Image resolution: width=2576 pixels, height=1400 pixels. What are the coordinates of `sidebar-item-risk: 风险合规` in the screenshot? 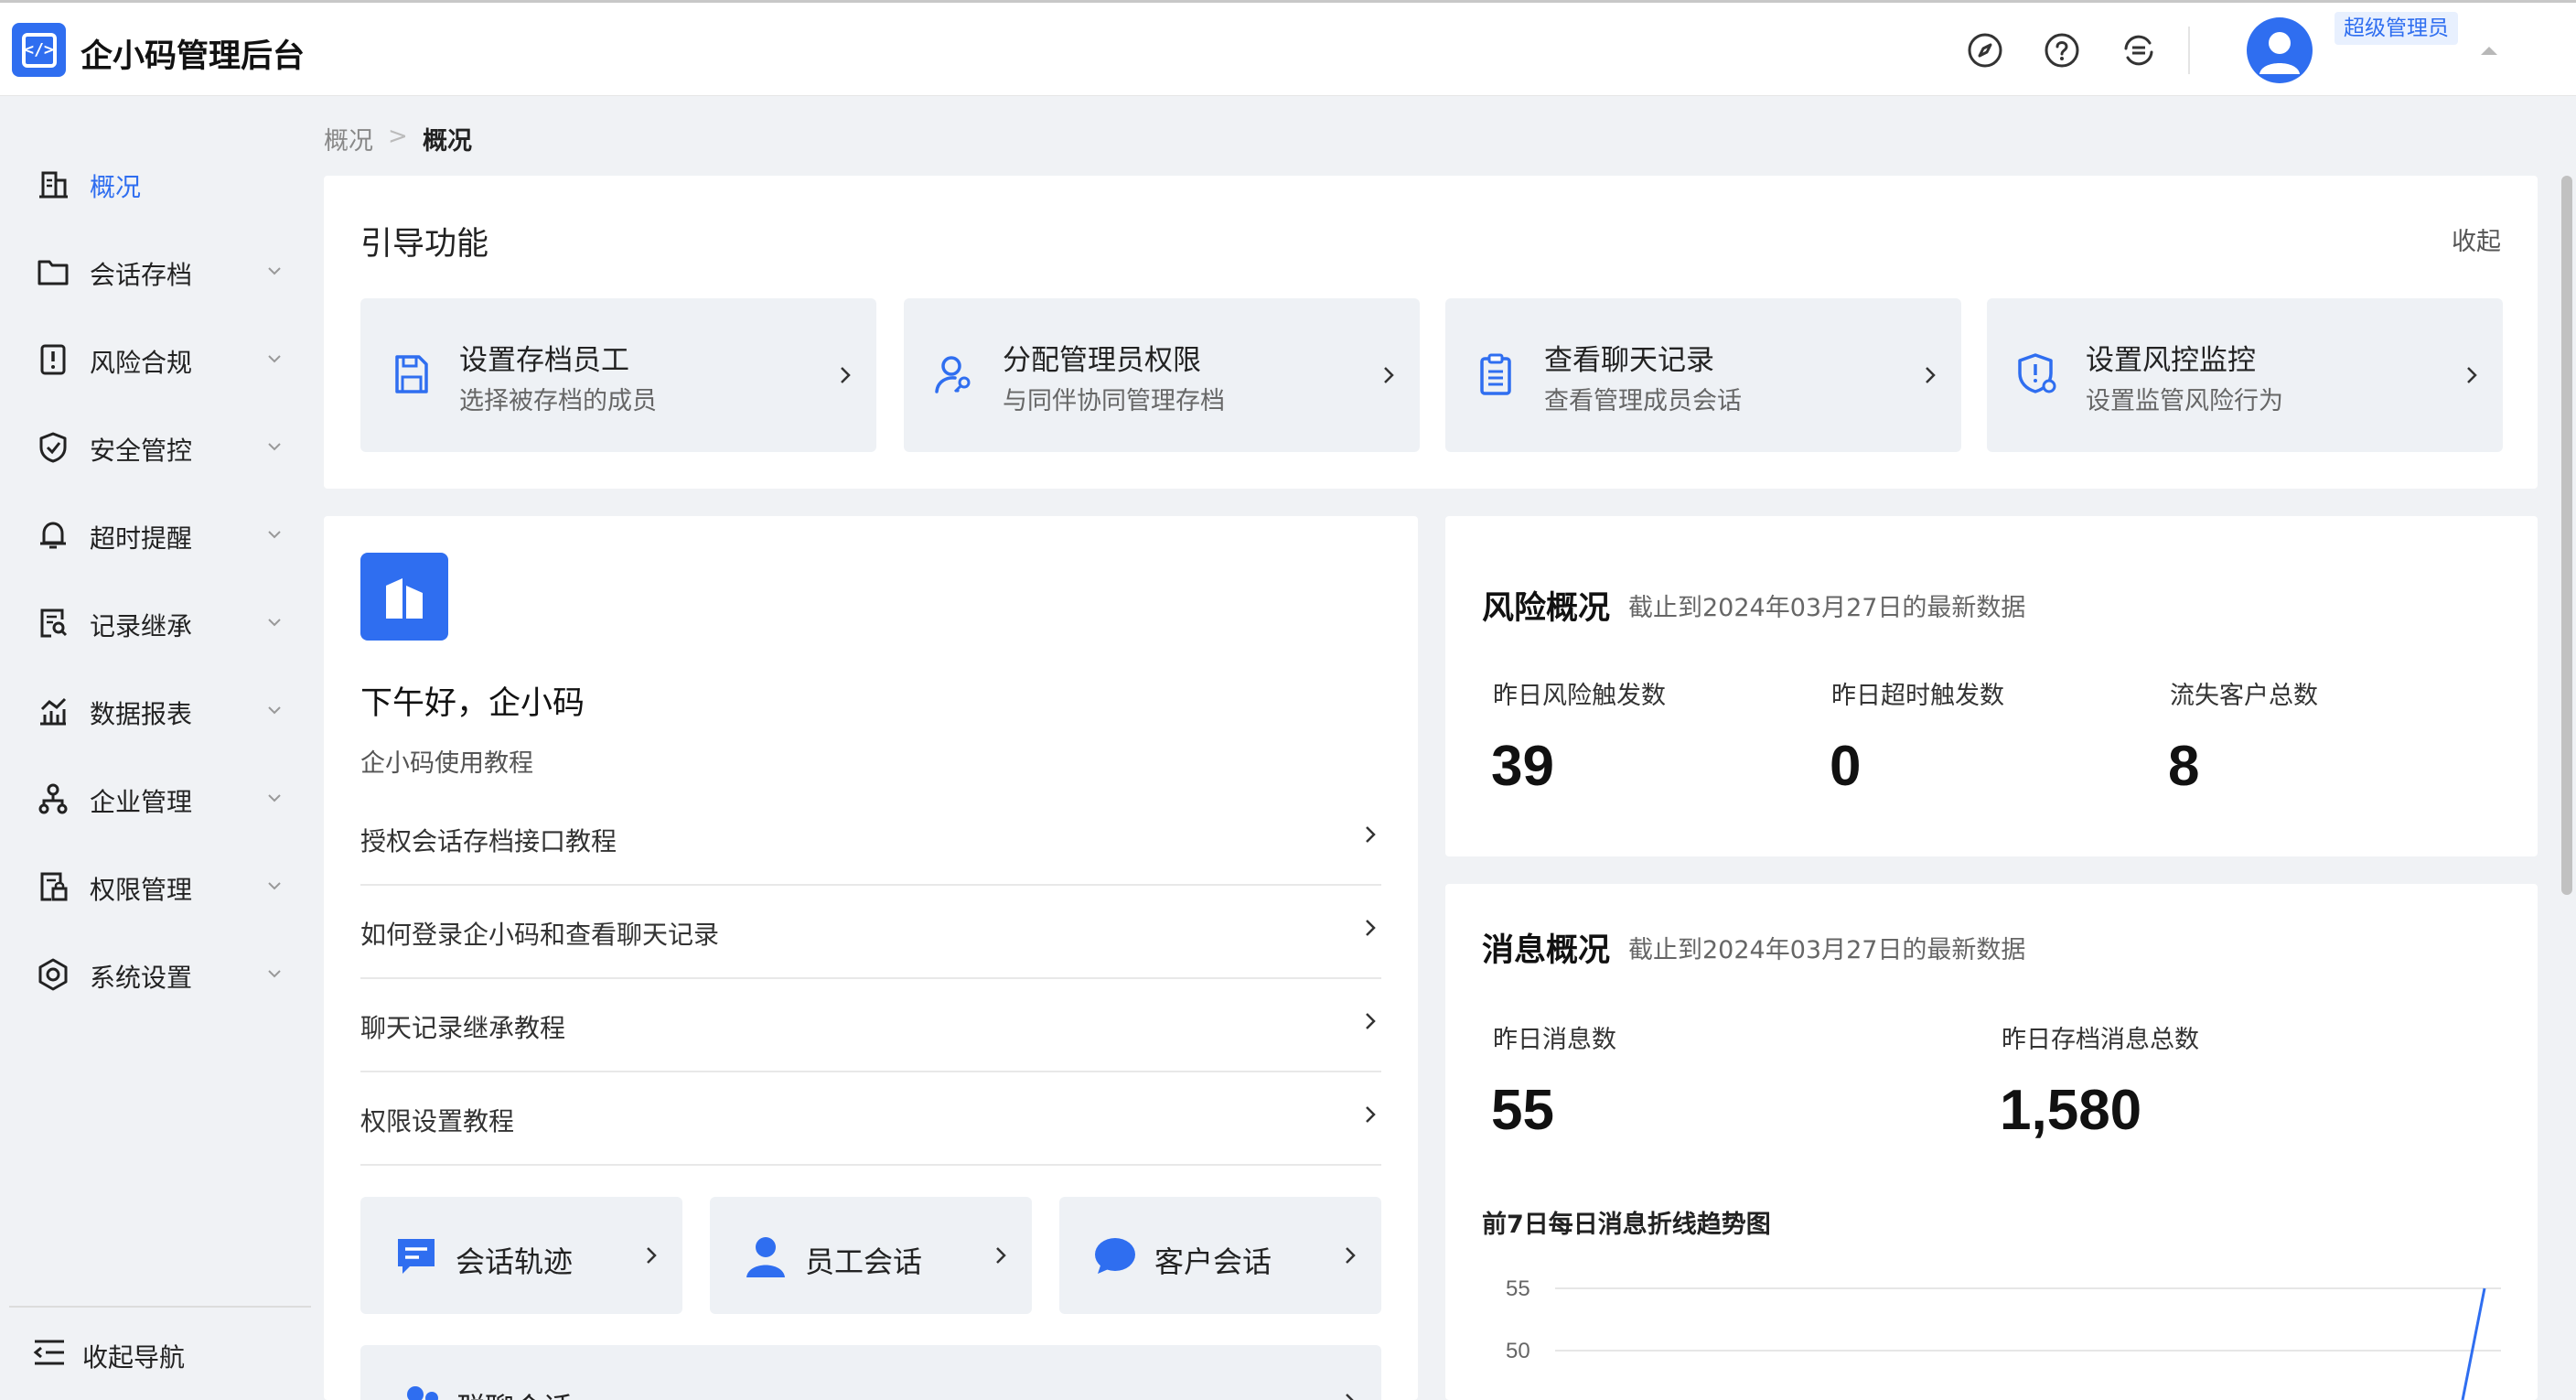 It's located at (161, 358).